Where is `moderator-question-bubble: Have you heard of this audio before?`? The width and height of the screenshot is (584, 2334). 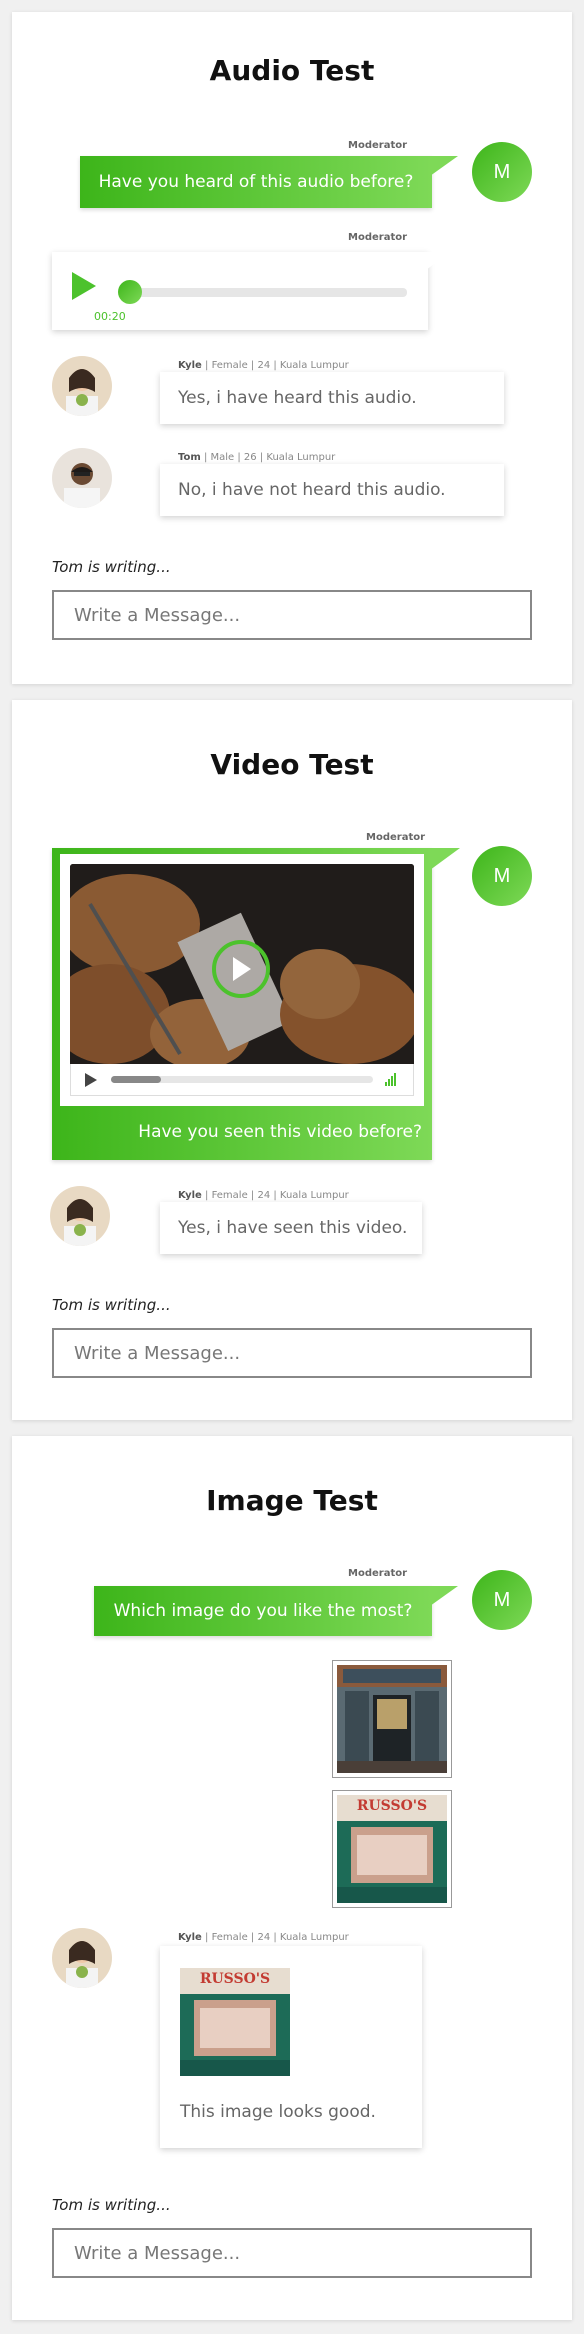
moderator-question-bubble: Have you heard of this audio before? is located at coordinates (256, 182).